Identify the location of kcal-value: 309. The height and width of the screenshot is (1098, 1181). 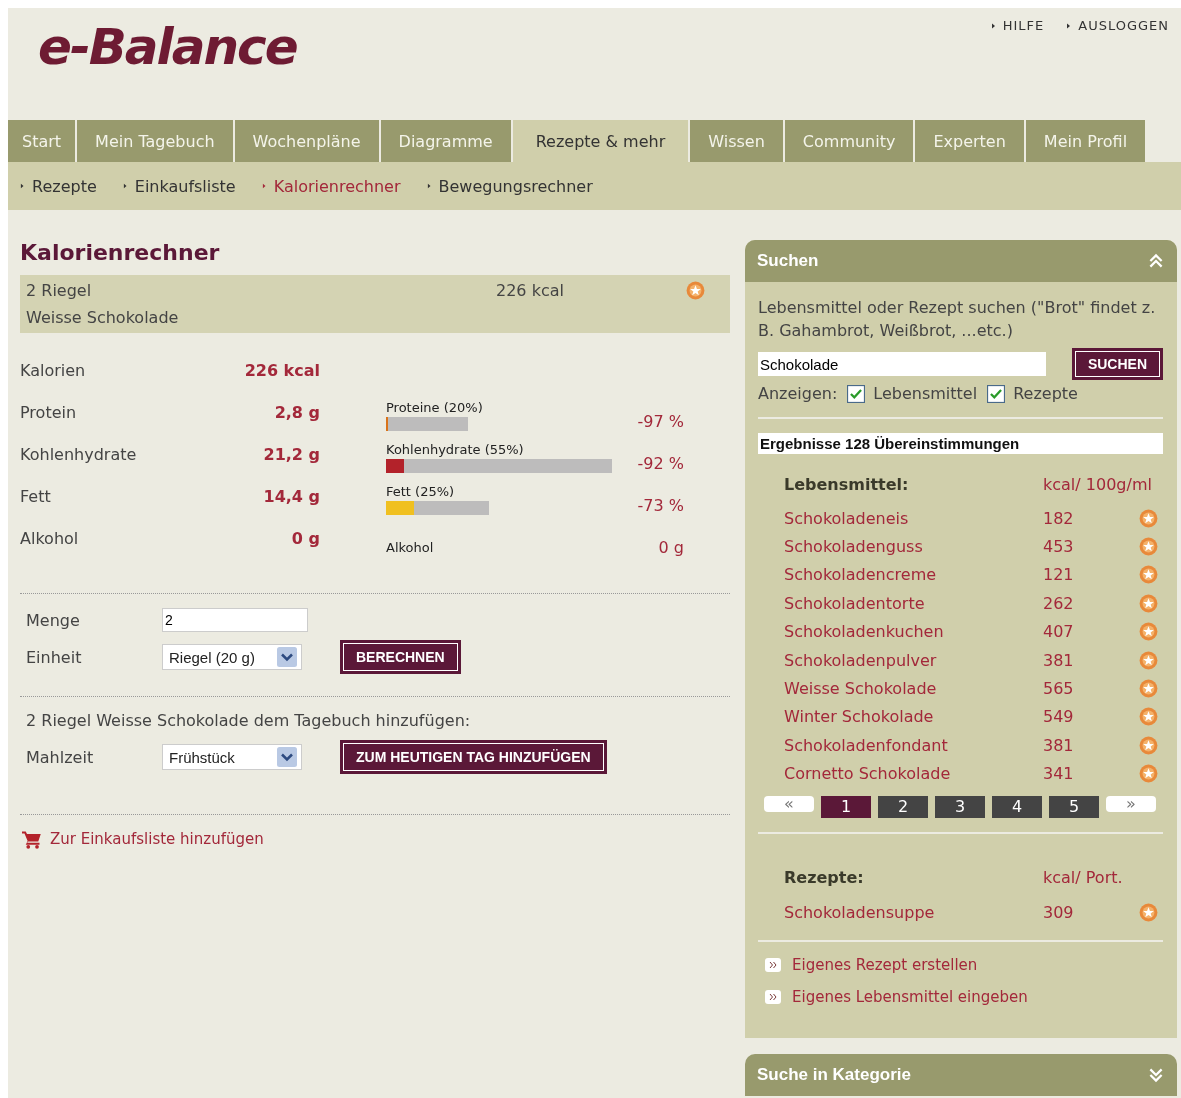
(1059, 912).